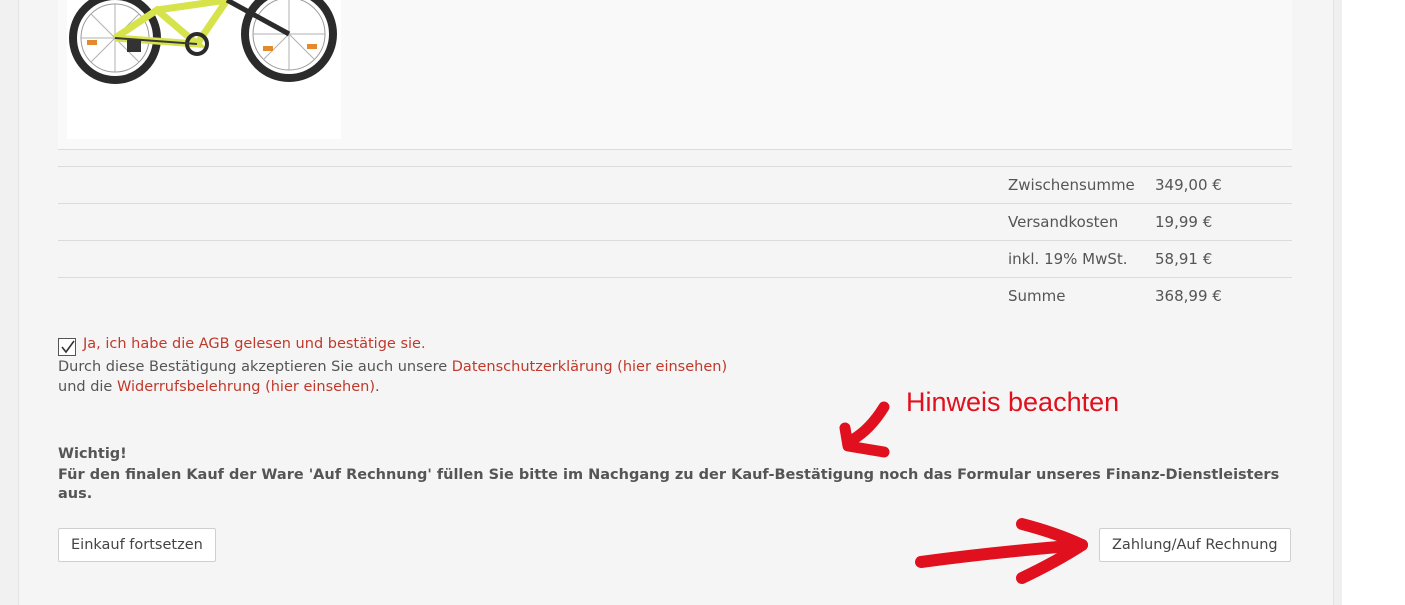 Image resolution: width=1405 pixels, height=605 pixels. I want to click on red-arrow-icon, so click(963, 492).